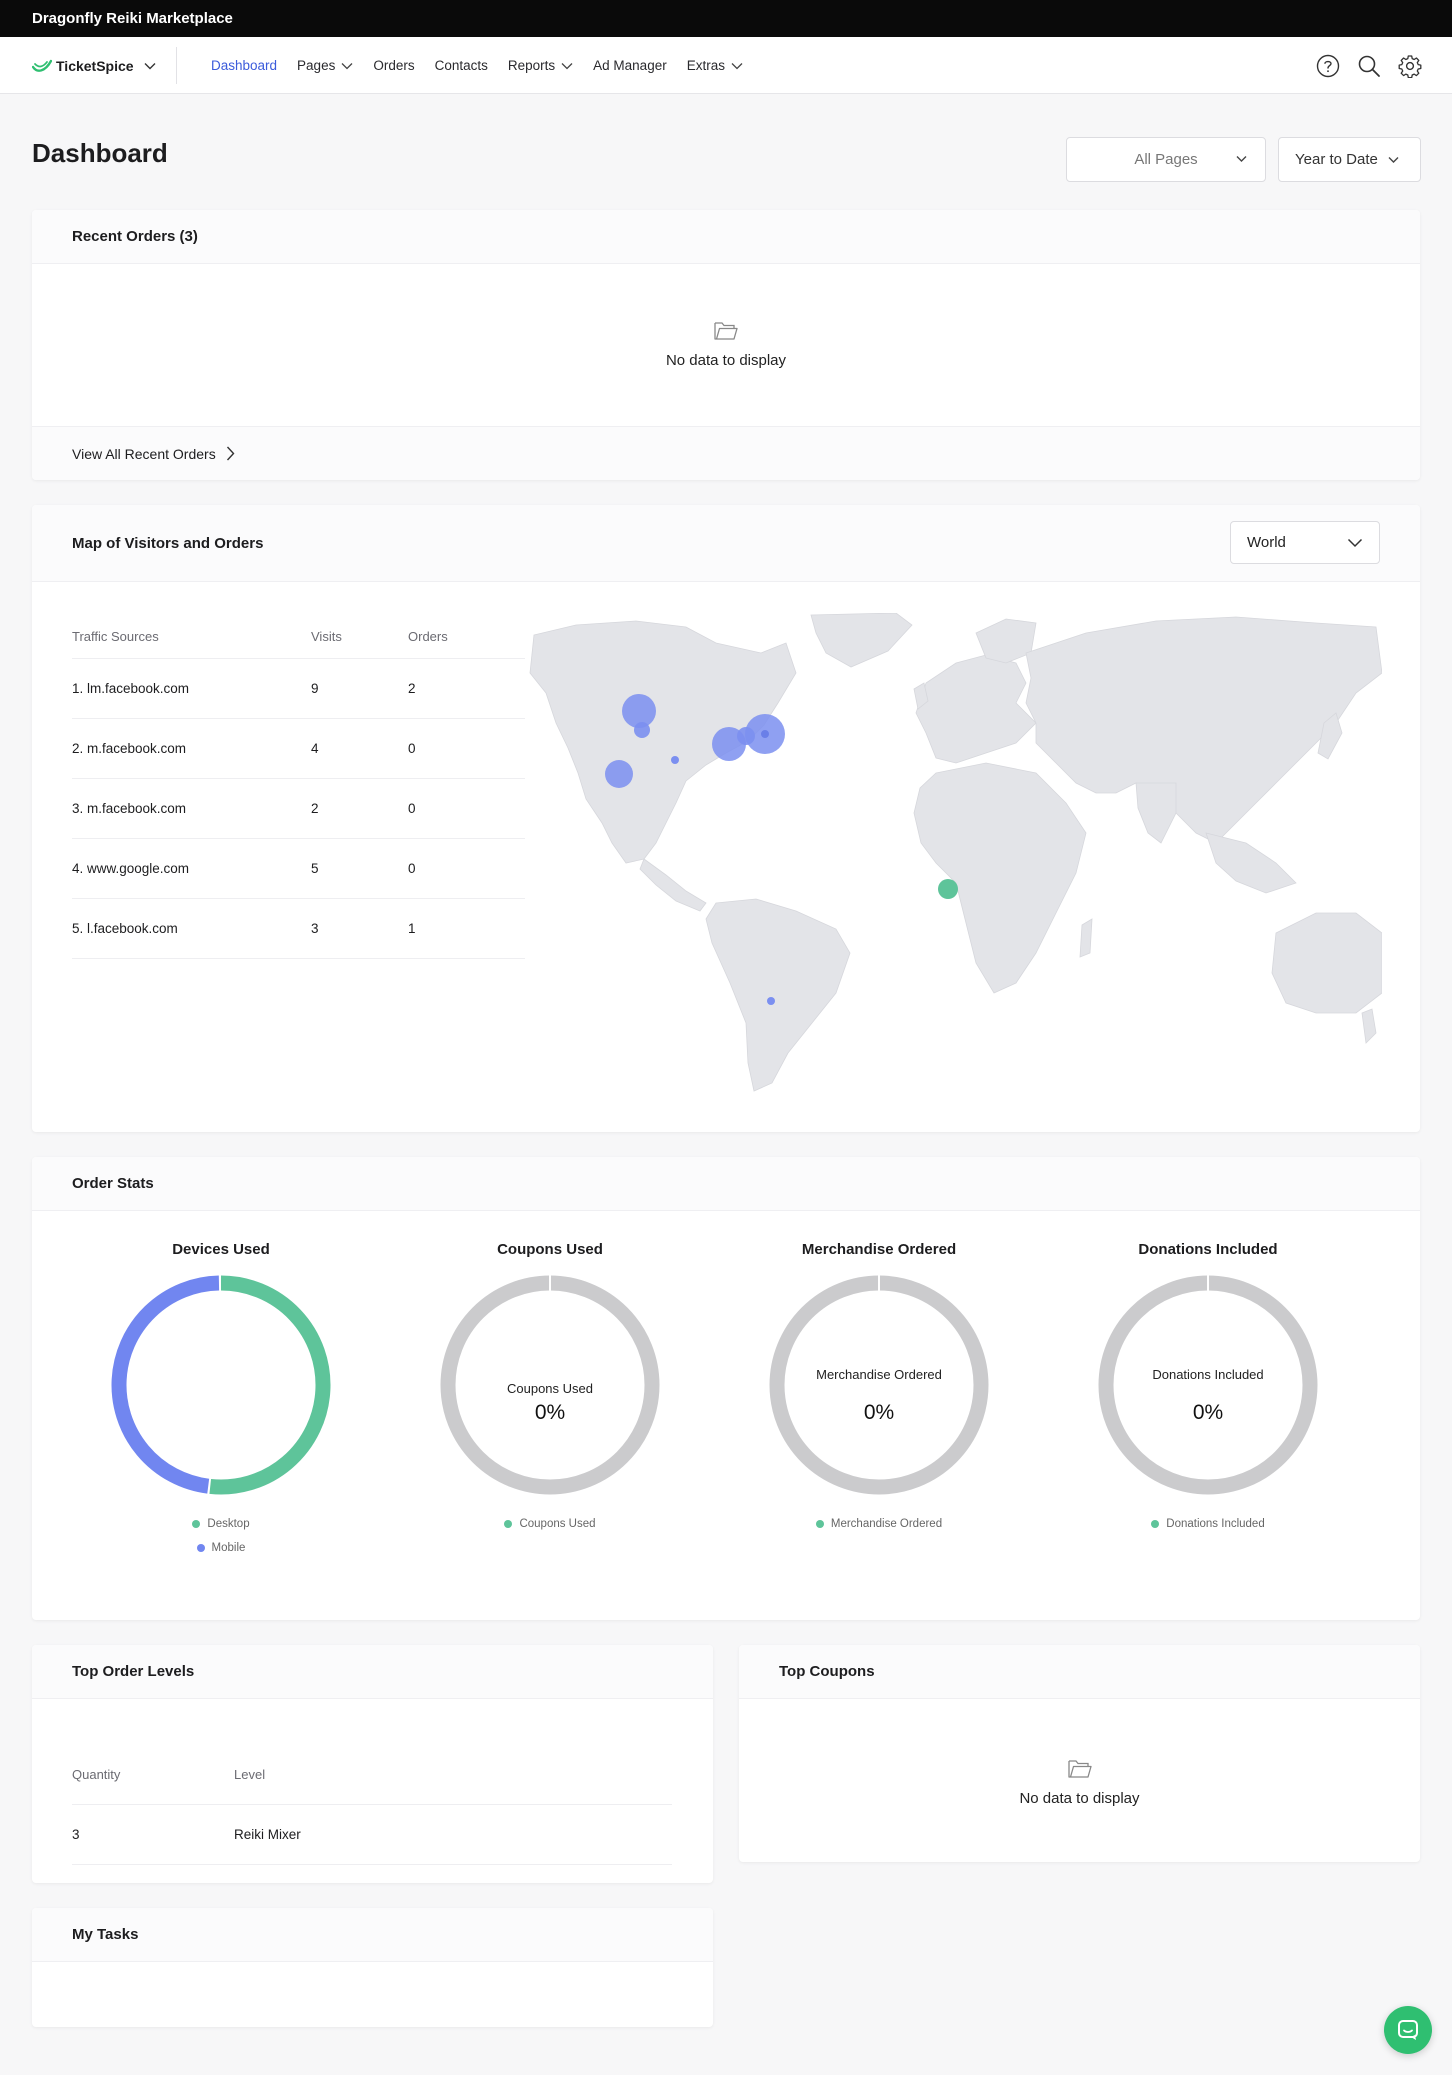 The width and height of the screenshot is (1452, 2075). Describe the element at coordinates (861, 640) in the screenshot. I see `greenland-shape` at that location.